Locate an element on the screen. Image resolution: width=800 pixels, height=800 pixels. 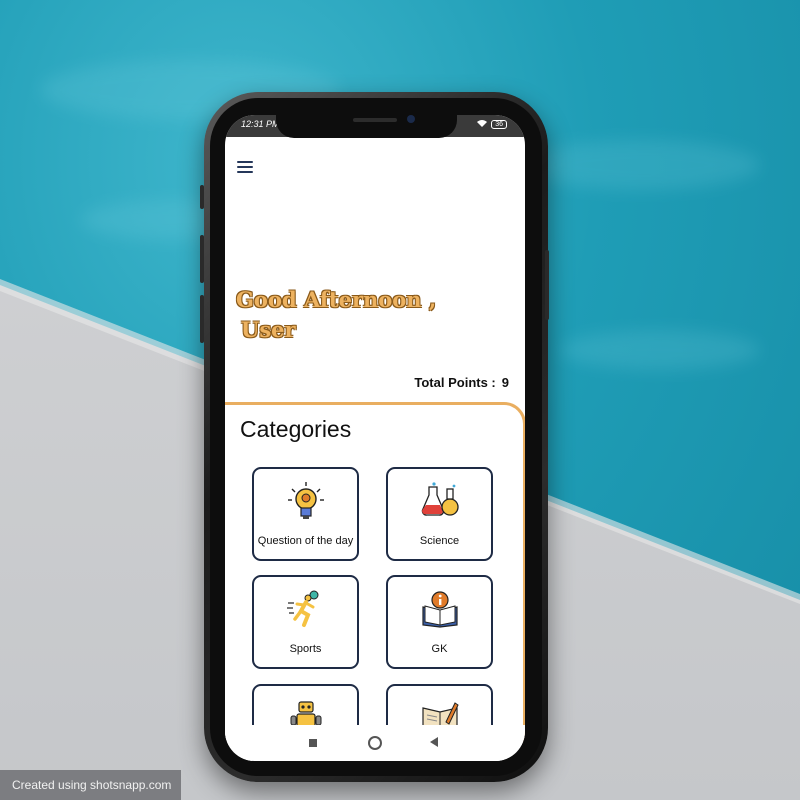
category-science: Science is located at coordinates (439, 514).